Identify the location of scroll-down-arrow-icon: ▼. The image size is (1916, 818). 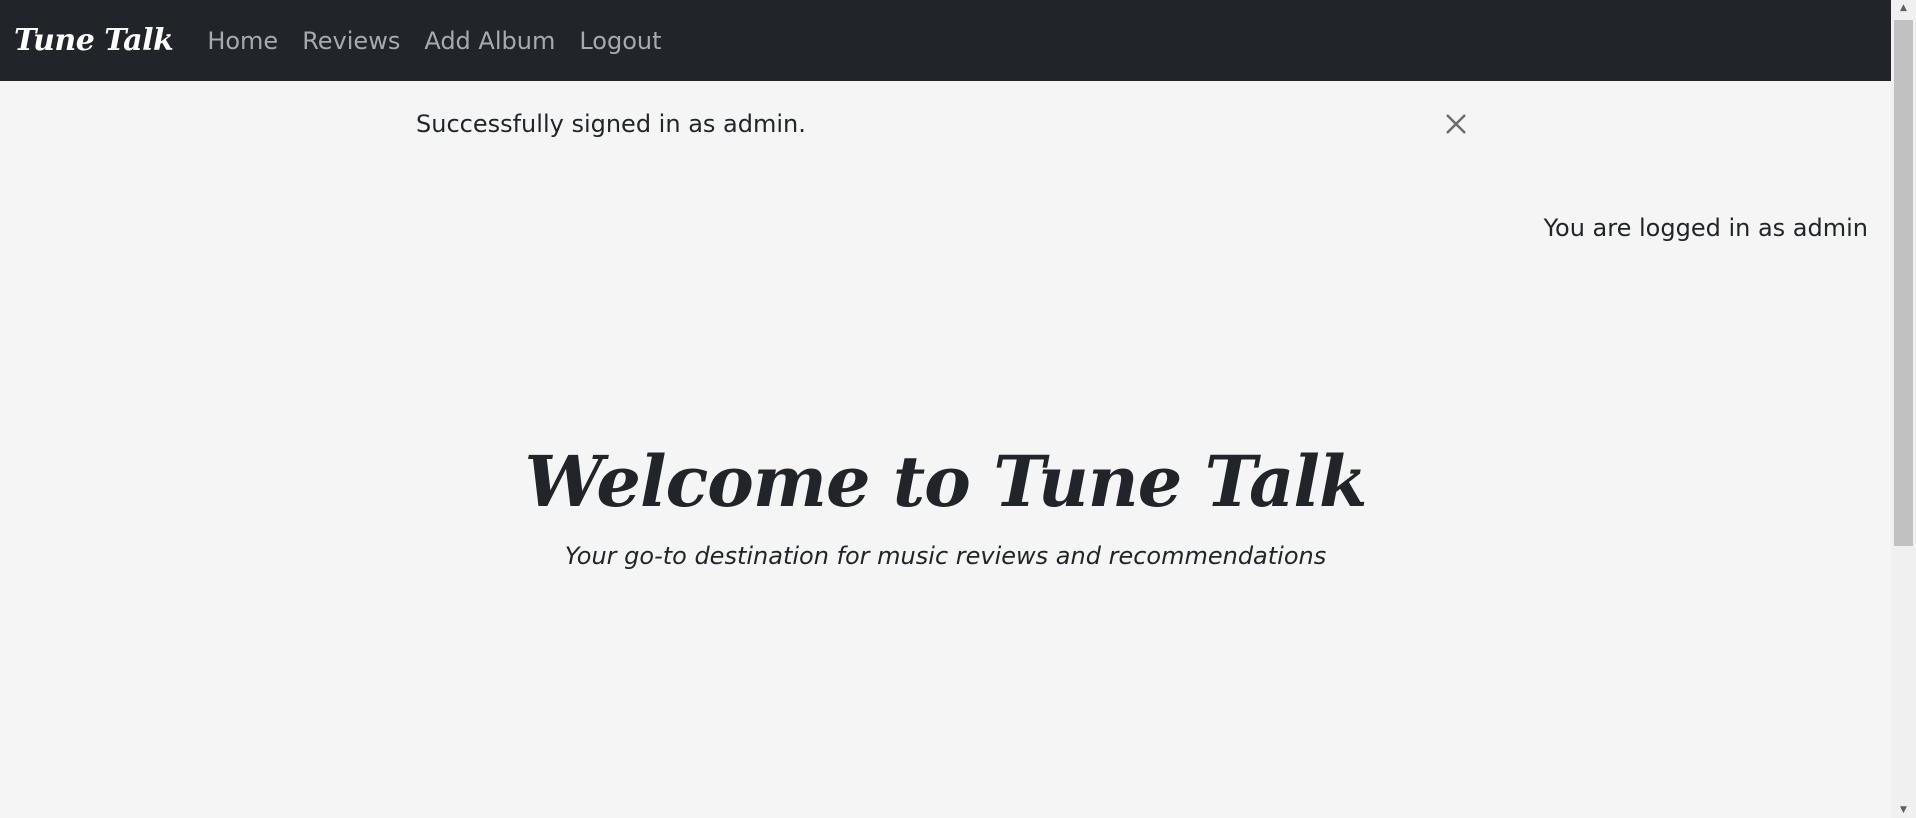
(1903, 810).